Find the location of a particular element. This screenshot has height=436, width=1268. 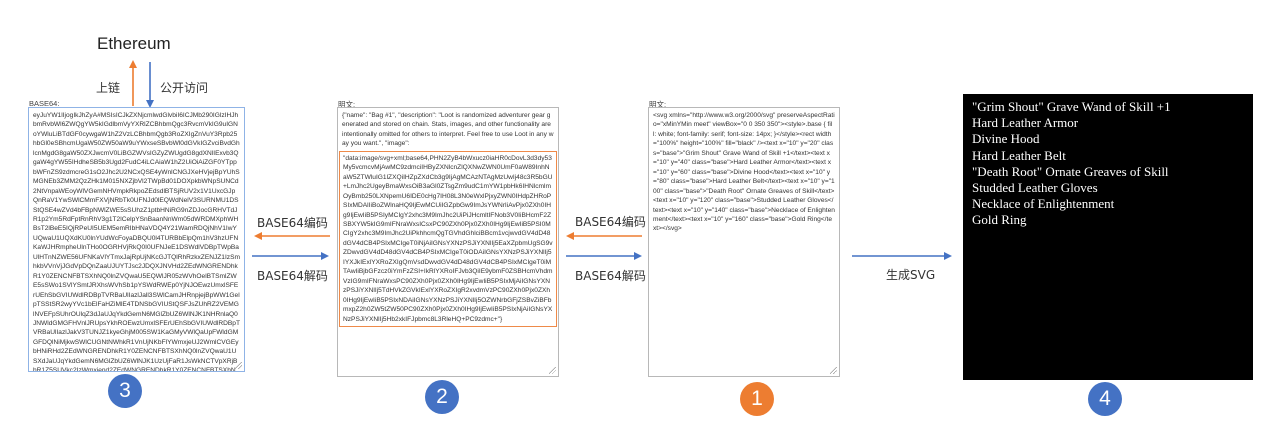

encode-label-right: BASE64编码 is located at coordinates (610, 222).